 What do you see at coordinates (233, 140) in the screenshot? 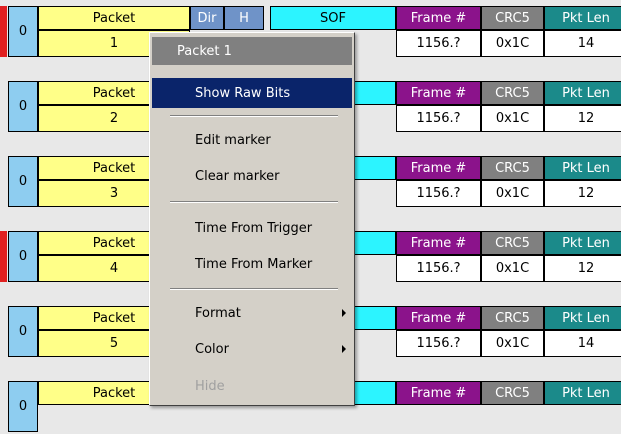
I see `menu-item-label: Edit marker` at bounding box center [233, 140].